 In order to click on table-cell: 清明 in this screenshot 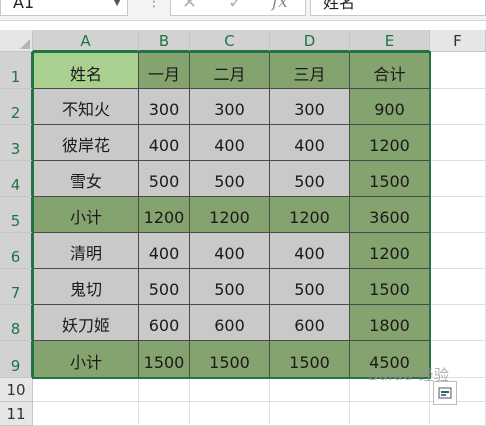, I will do `click(86, 251)`.